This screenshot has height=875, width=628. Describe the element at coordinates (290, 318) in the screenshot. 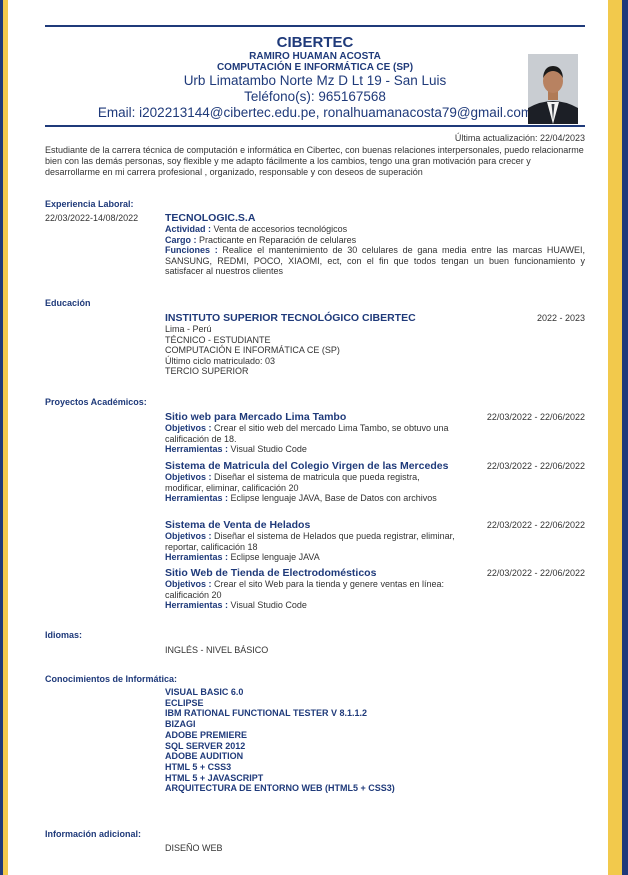

I see `institution-name: INSTITUTO SUPERIOR TECNOLÓGICO CIBERTEC` at that location.